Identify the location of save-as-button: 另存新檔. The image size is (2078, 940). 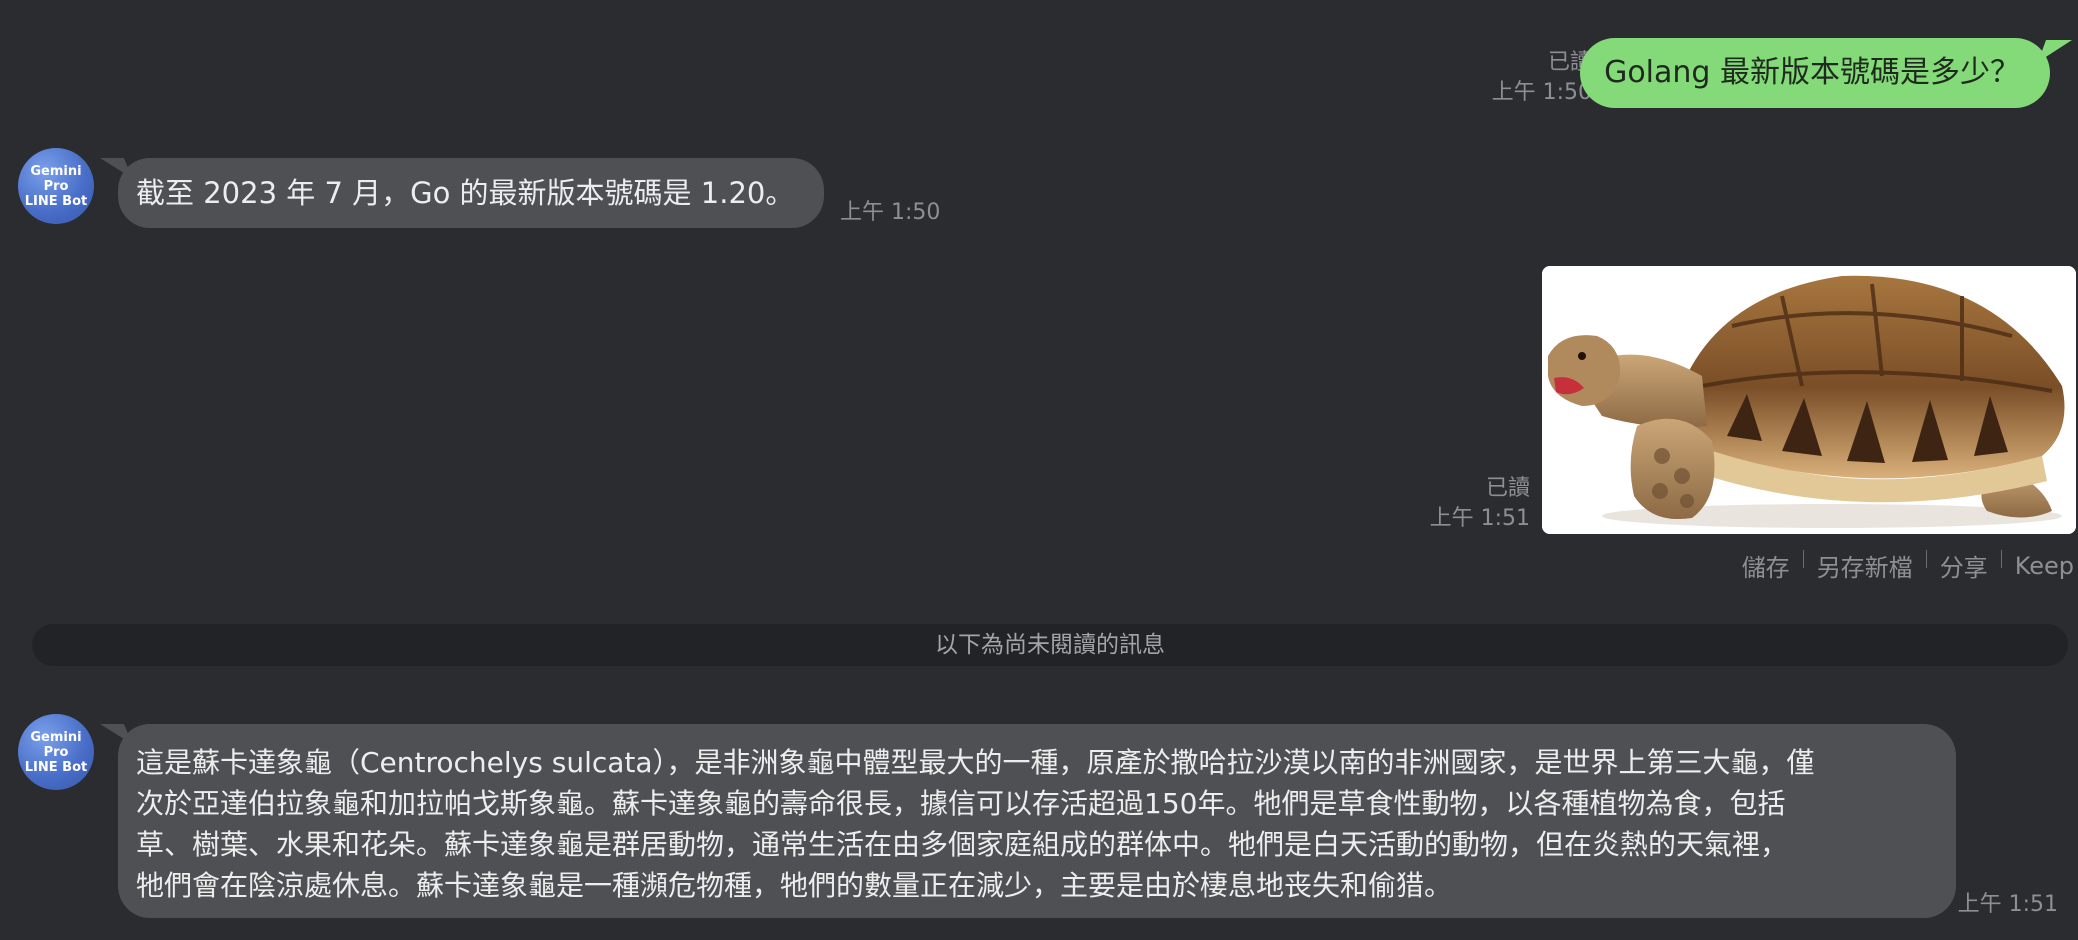
(1865, 565).